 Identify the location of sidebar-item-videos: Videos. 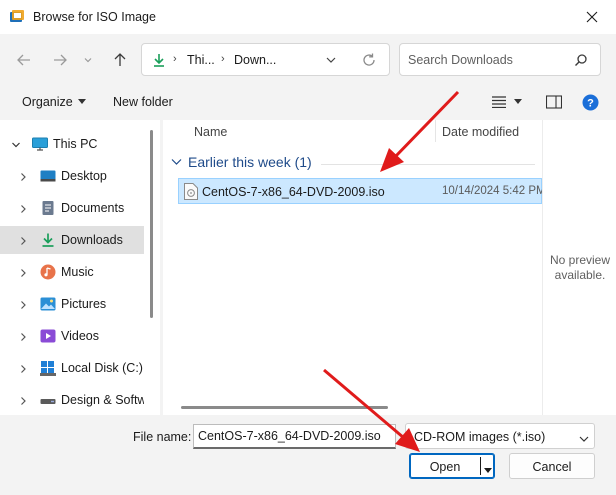
(72, 336).